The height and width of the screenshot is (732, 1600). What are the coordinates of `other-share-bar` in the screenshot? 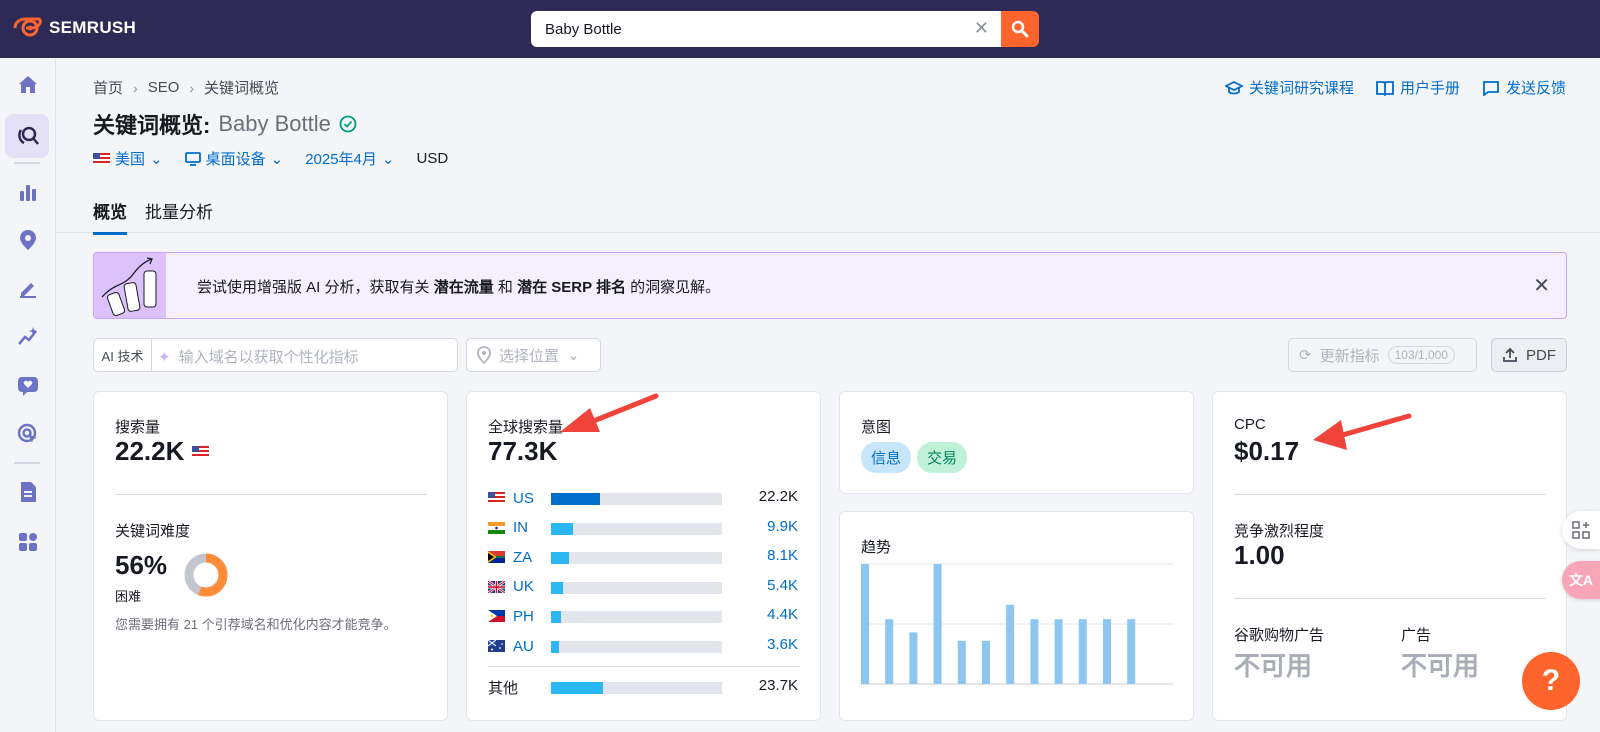 It's located at (636, 688).